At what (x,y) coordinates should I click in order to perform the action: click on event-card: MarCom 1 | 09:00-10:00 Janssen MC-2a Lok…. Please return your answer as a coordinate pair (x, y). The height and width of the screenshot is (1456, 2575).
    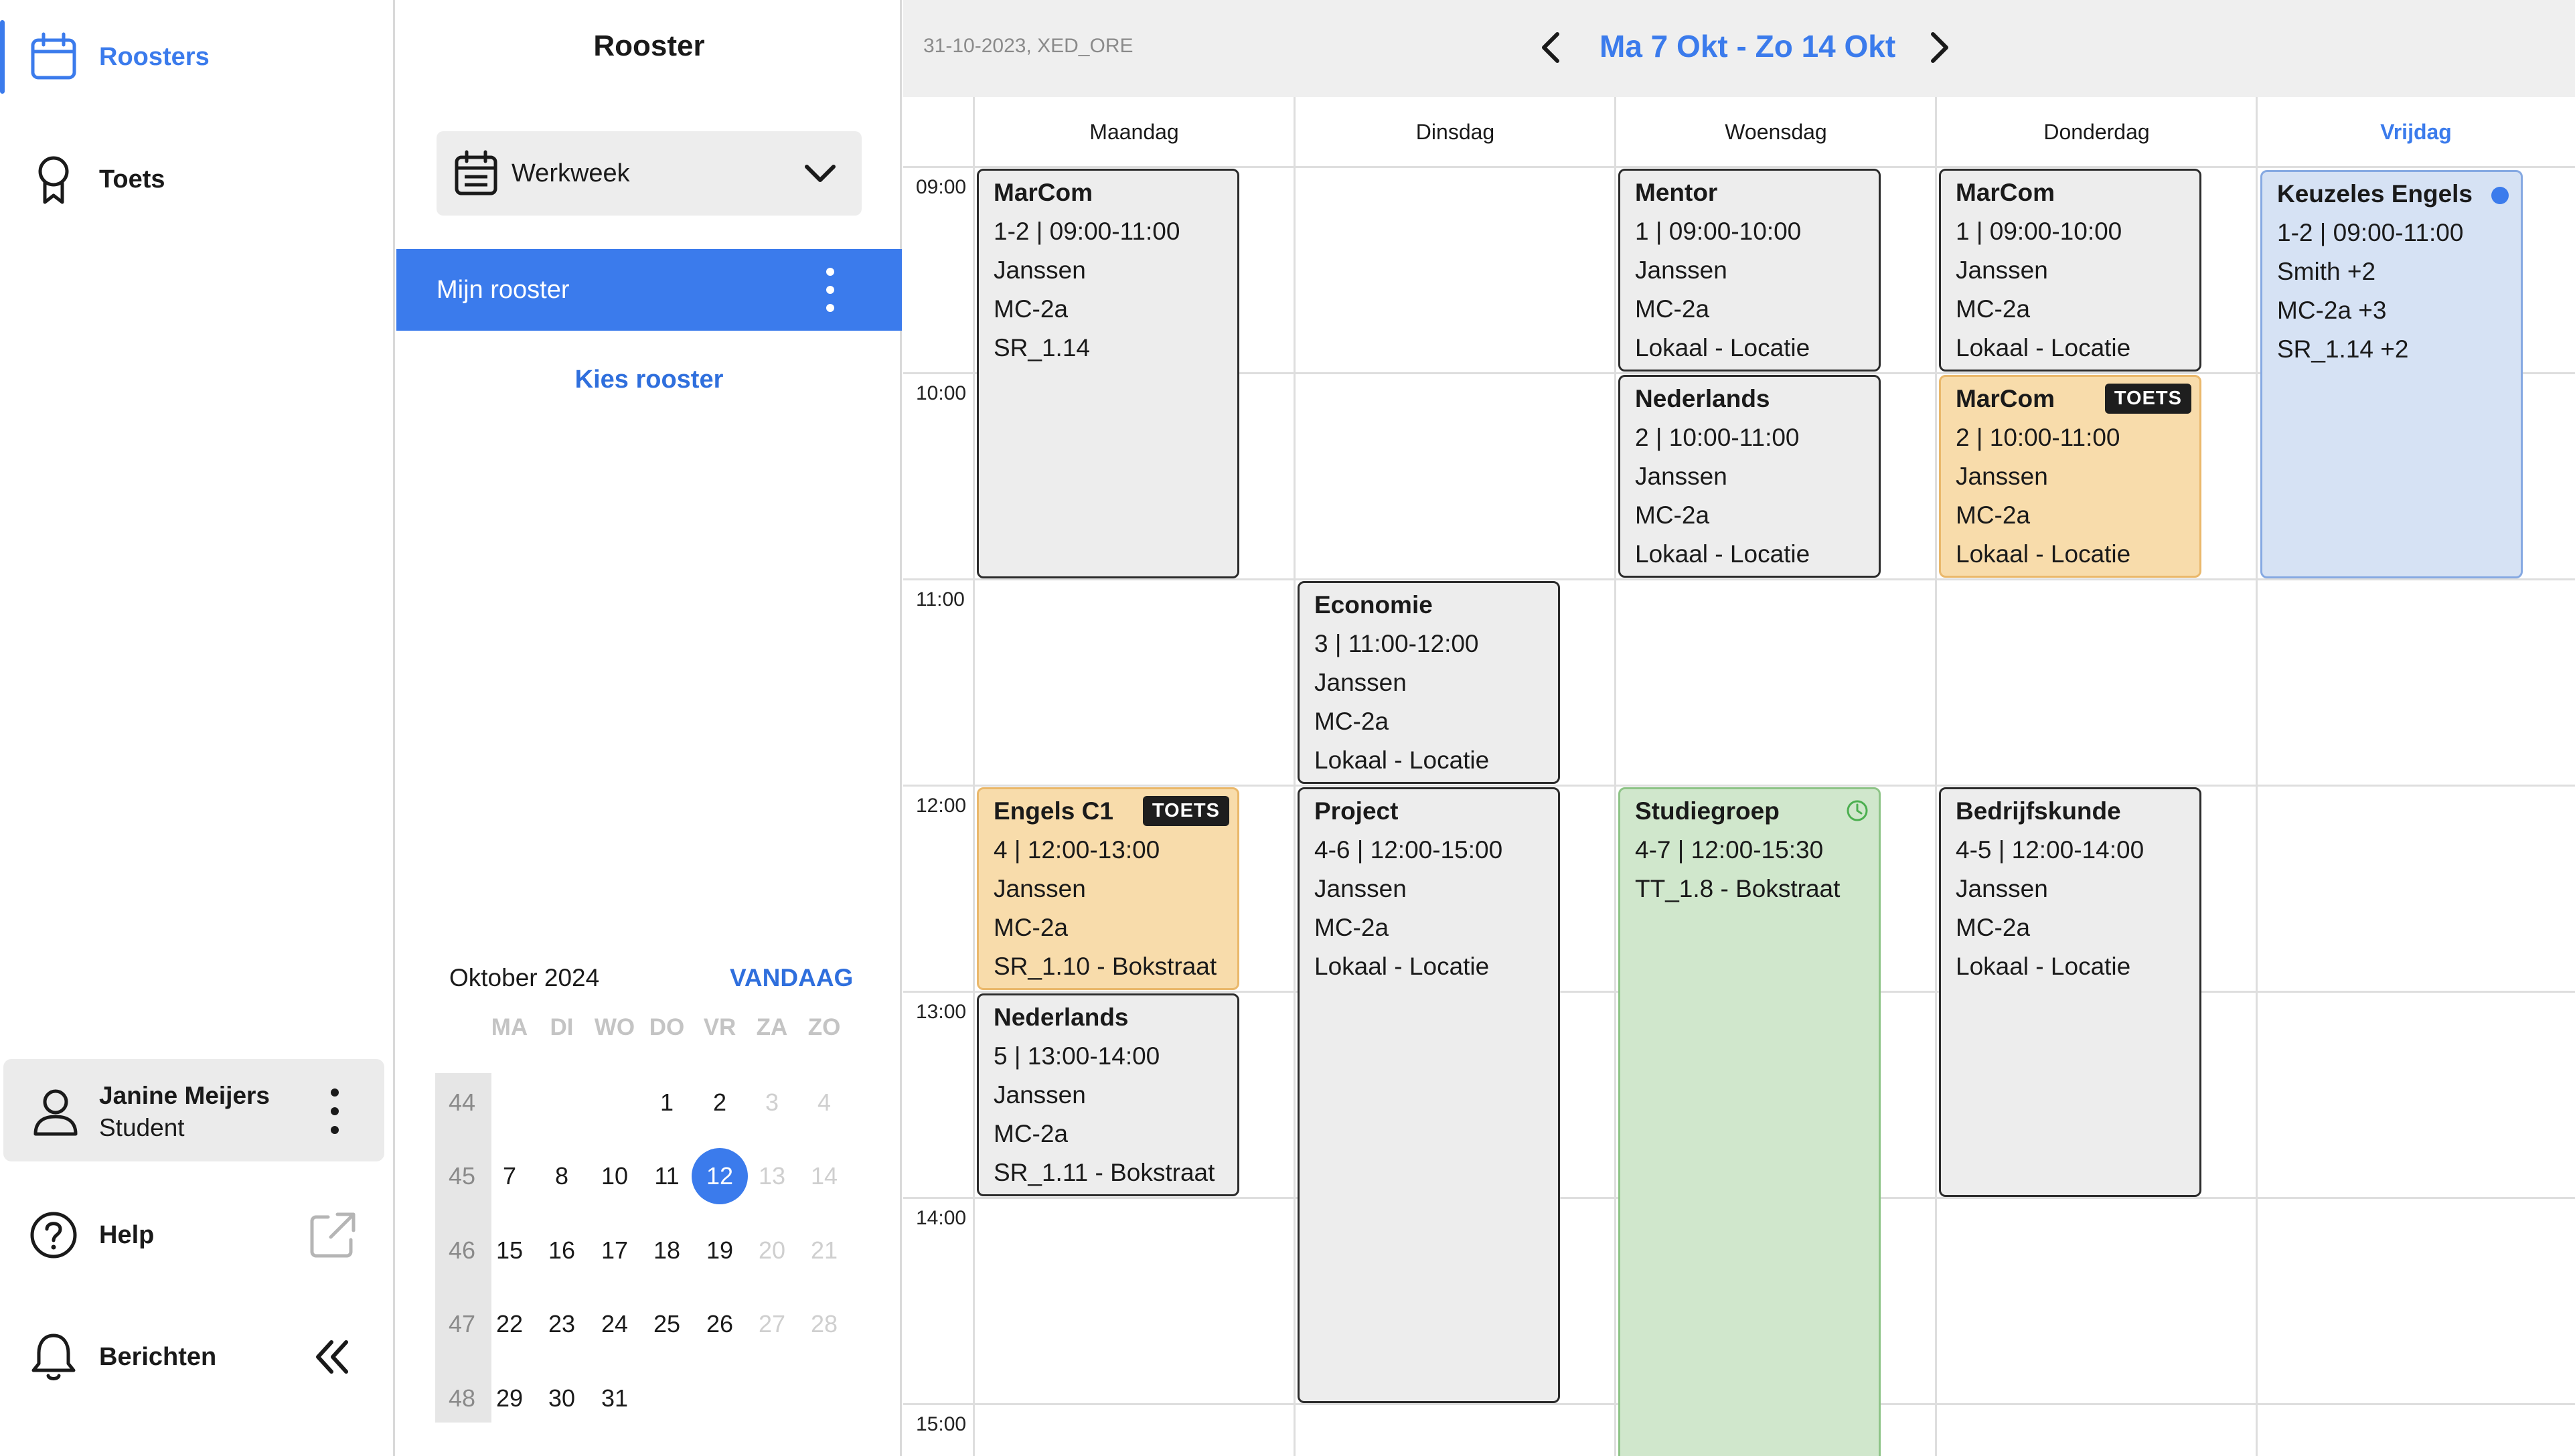
    Looking at the image, I should click on (2070, 270).